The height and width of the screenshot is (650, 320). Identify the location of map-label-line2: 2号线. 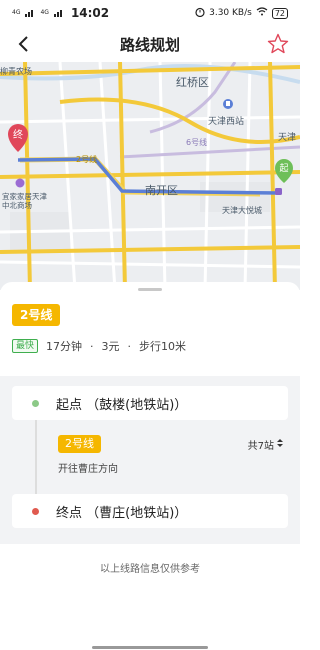
(86, 159).